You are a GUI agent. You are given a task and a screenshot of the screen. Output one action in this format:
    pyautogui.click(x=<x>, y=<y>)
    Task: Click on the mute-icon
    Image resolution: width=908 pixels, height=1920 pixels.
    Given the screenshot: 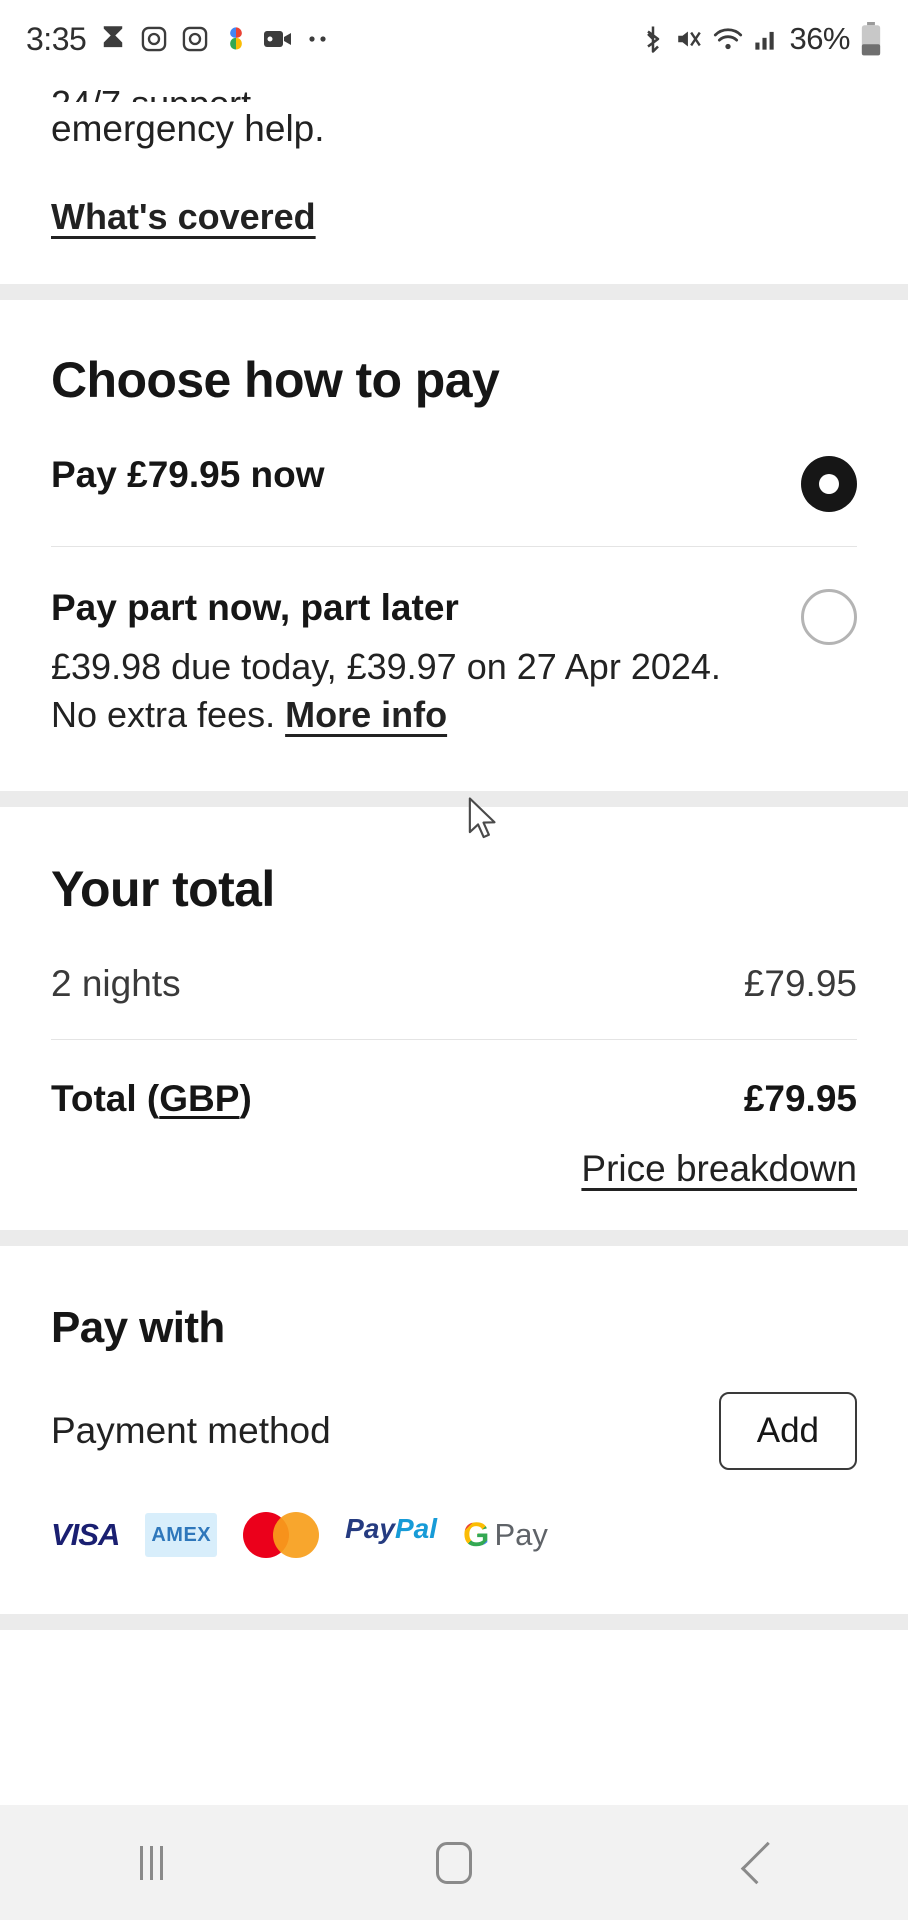 What is the action you would take?
    pyautogui.click(x=689, y=39)
    